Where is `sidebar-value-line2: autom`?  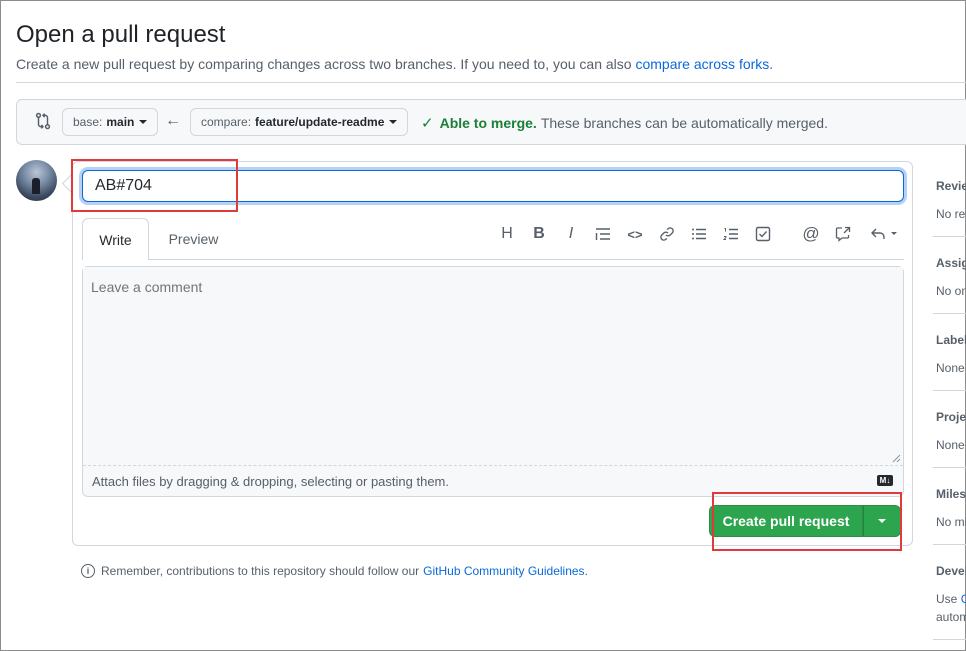
sidebar-value-line2: autom is located at coordinates (951, 617).